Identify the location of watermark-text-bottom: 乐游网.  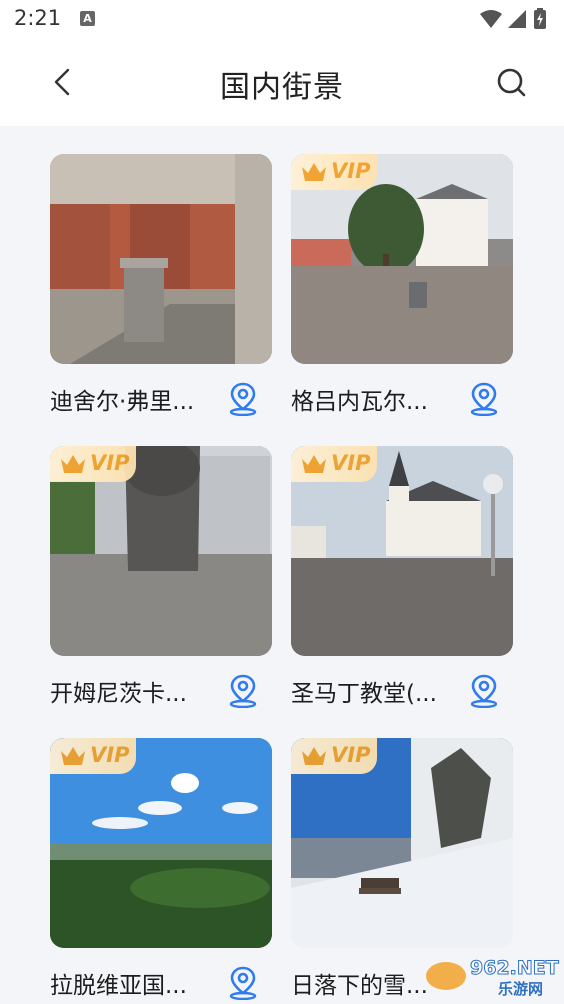
(520, 989).